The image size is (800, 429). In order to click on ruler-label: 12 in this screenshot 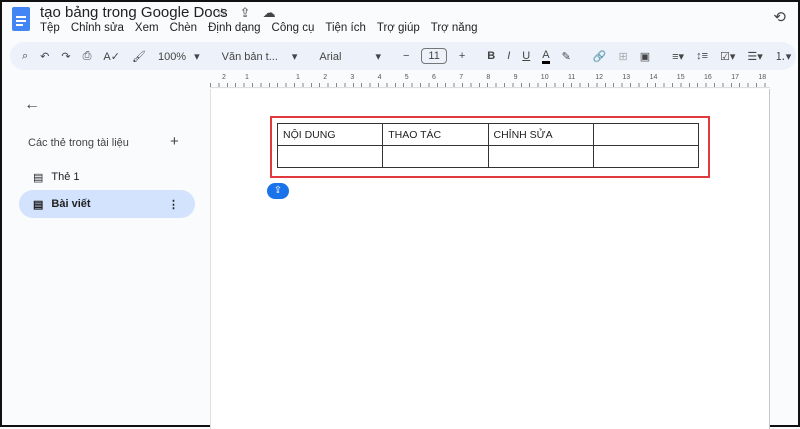, I will do `click(599, 77)`.